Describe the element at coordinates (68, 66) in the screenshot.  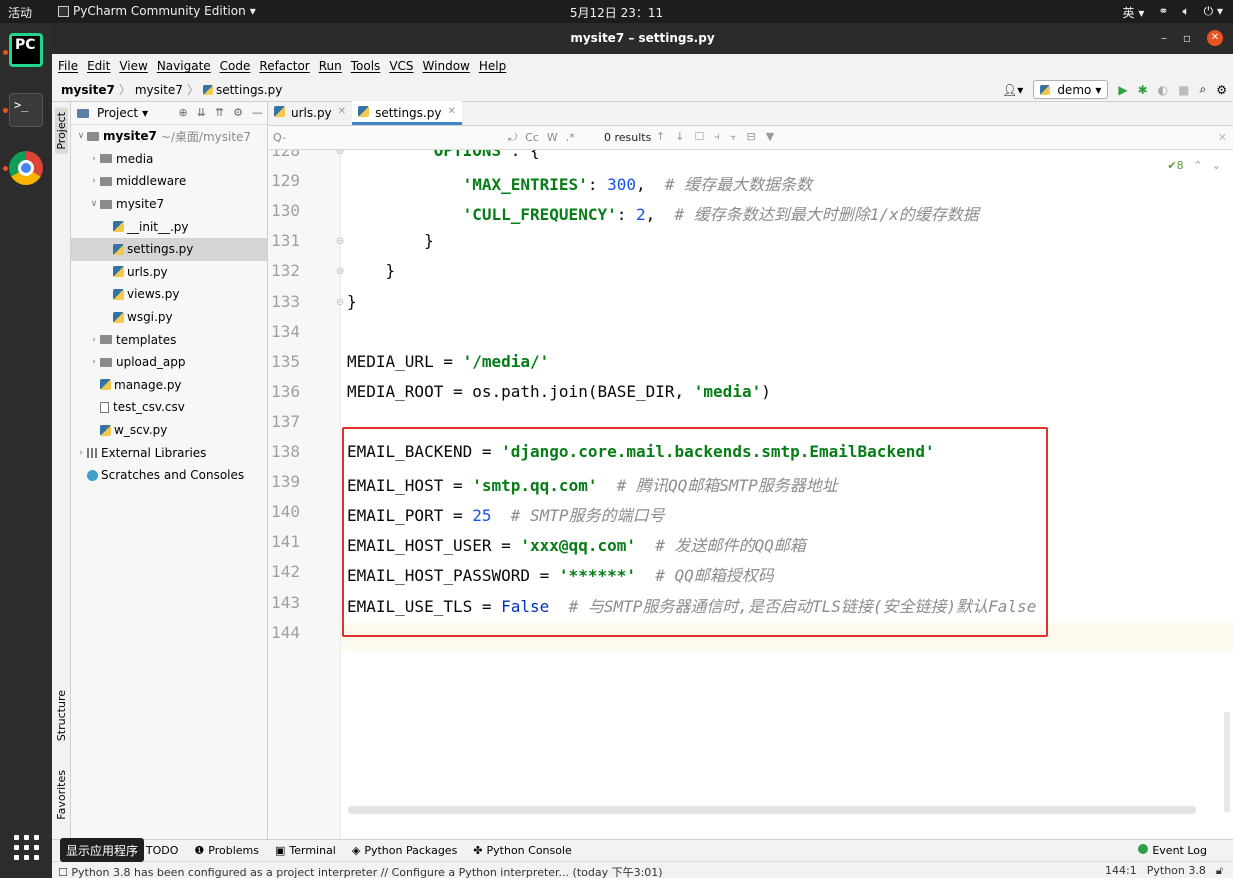
I see `menu-file: File` at that location.